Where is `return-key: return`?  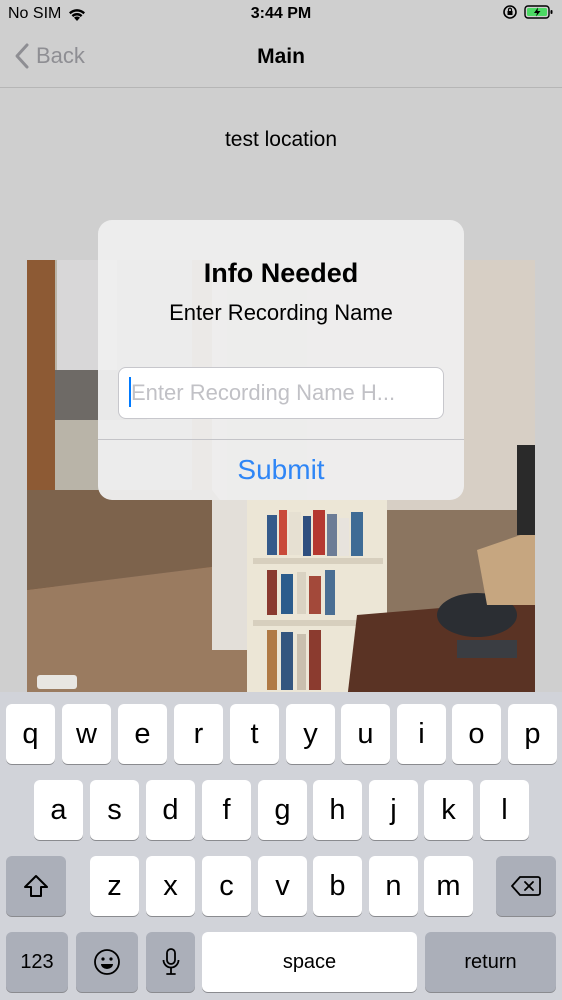 return-key: return is located at coordinates (490, 962).